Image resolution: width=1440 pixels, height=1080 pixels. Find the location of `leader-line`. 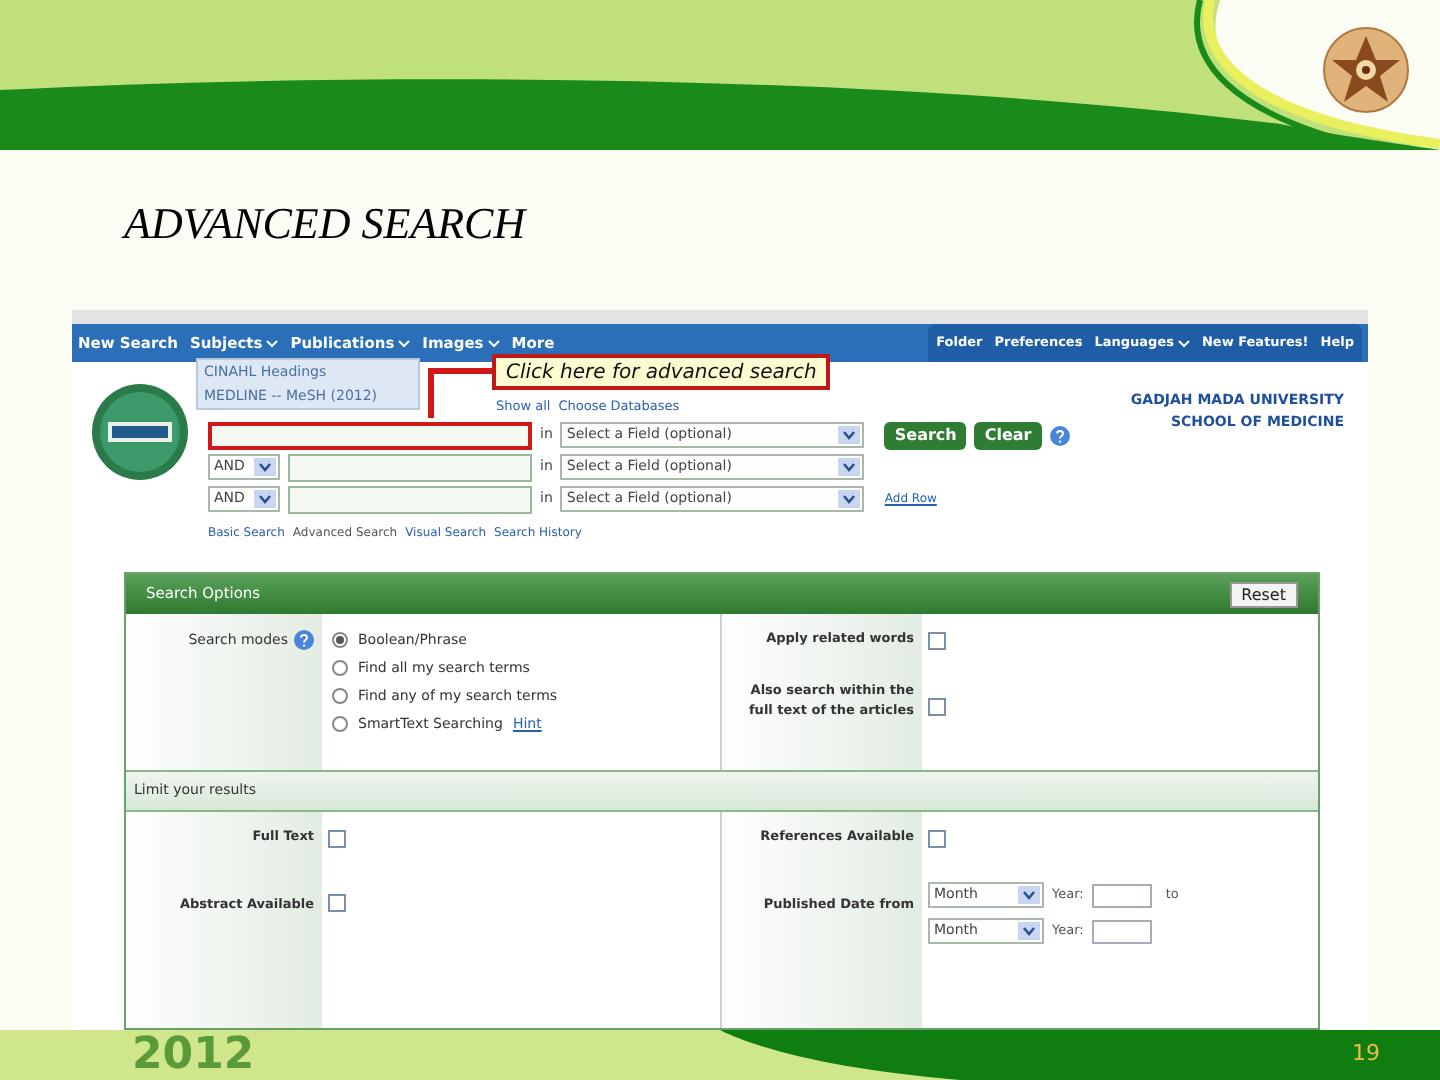

leader-line is located at coordinates (460, 393).